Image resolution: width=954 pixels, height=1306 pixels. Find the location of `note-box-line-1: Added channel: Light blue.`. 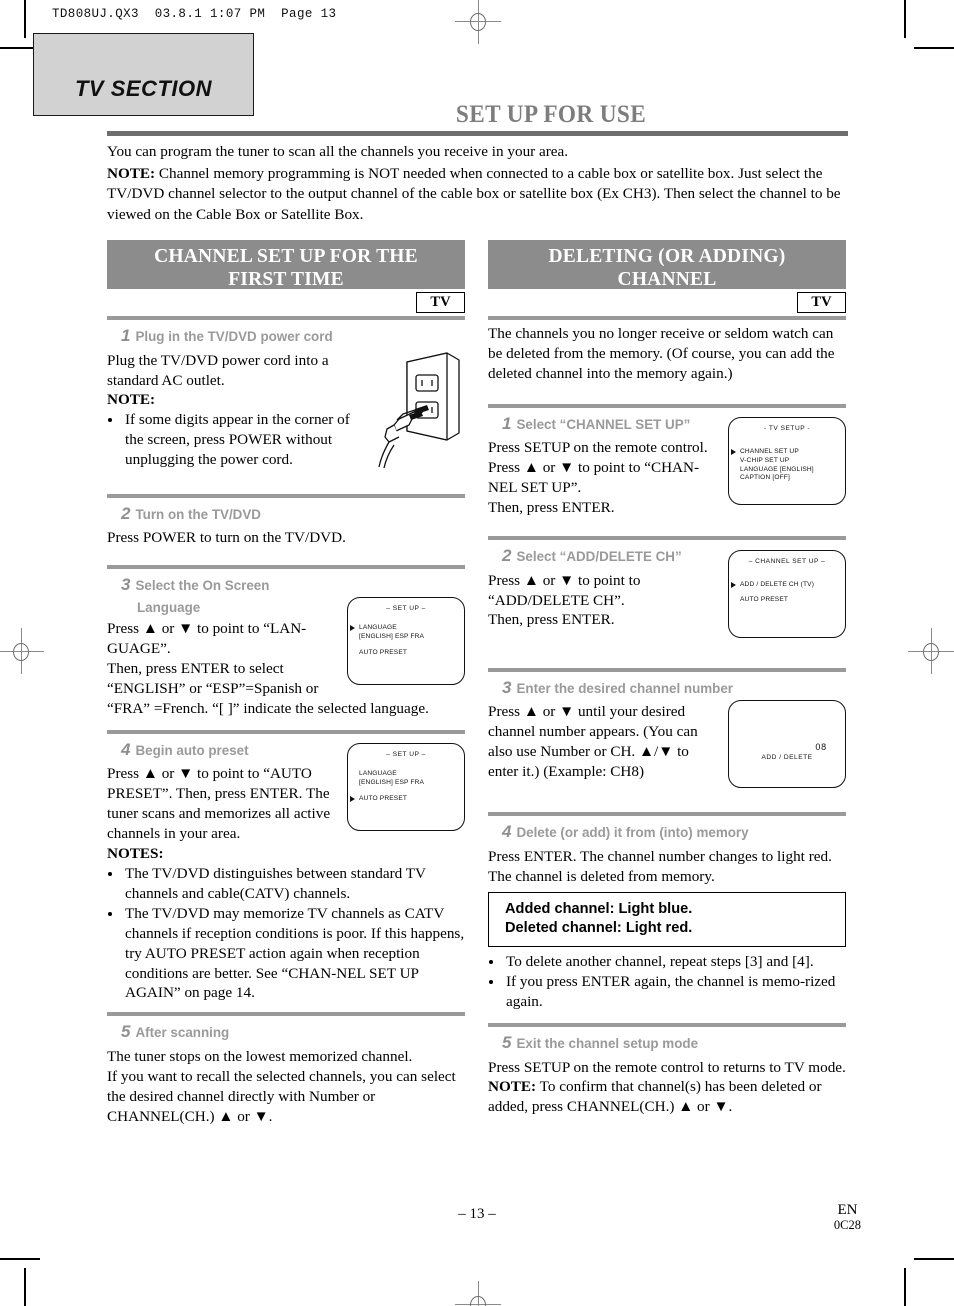

note-box-line-1: Added channel: Light blue. is located at coordinates (599, 908).